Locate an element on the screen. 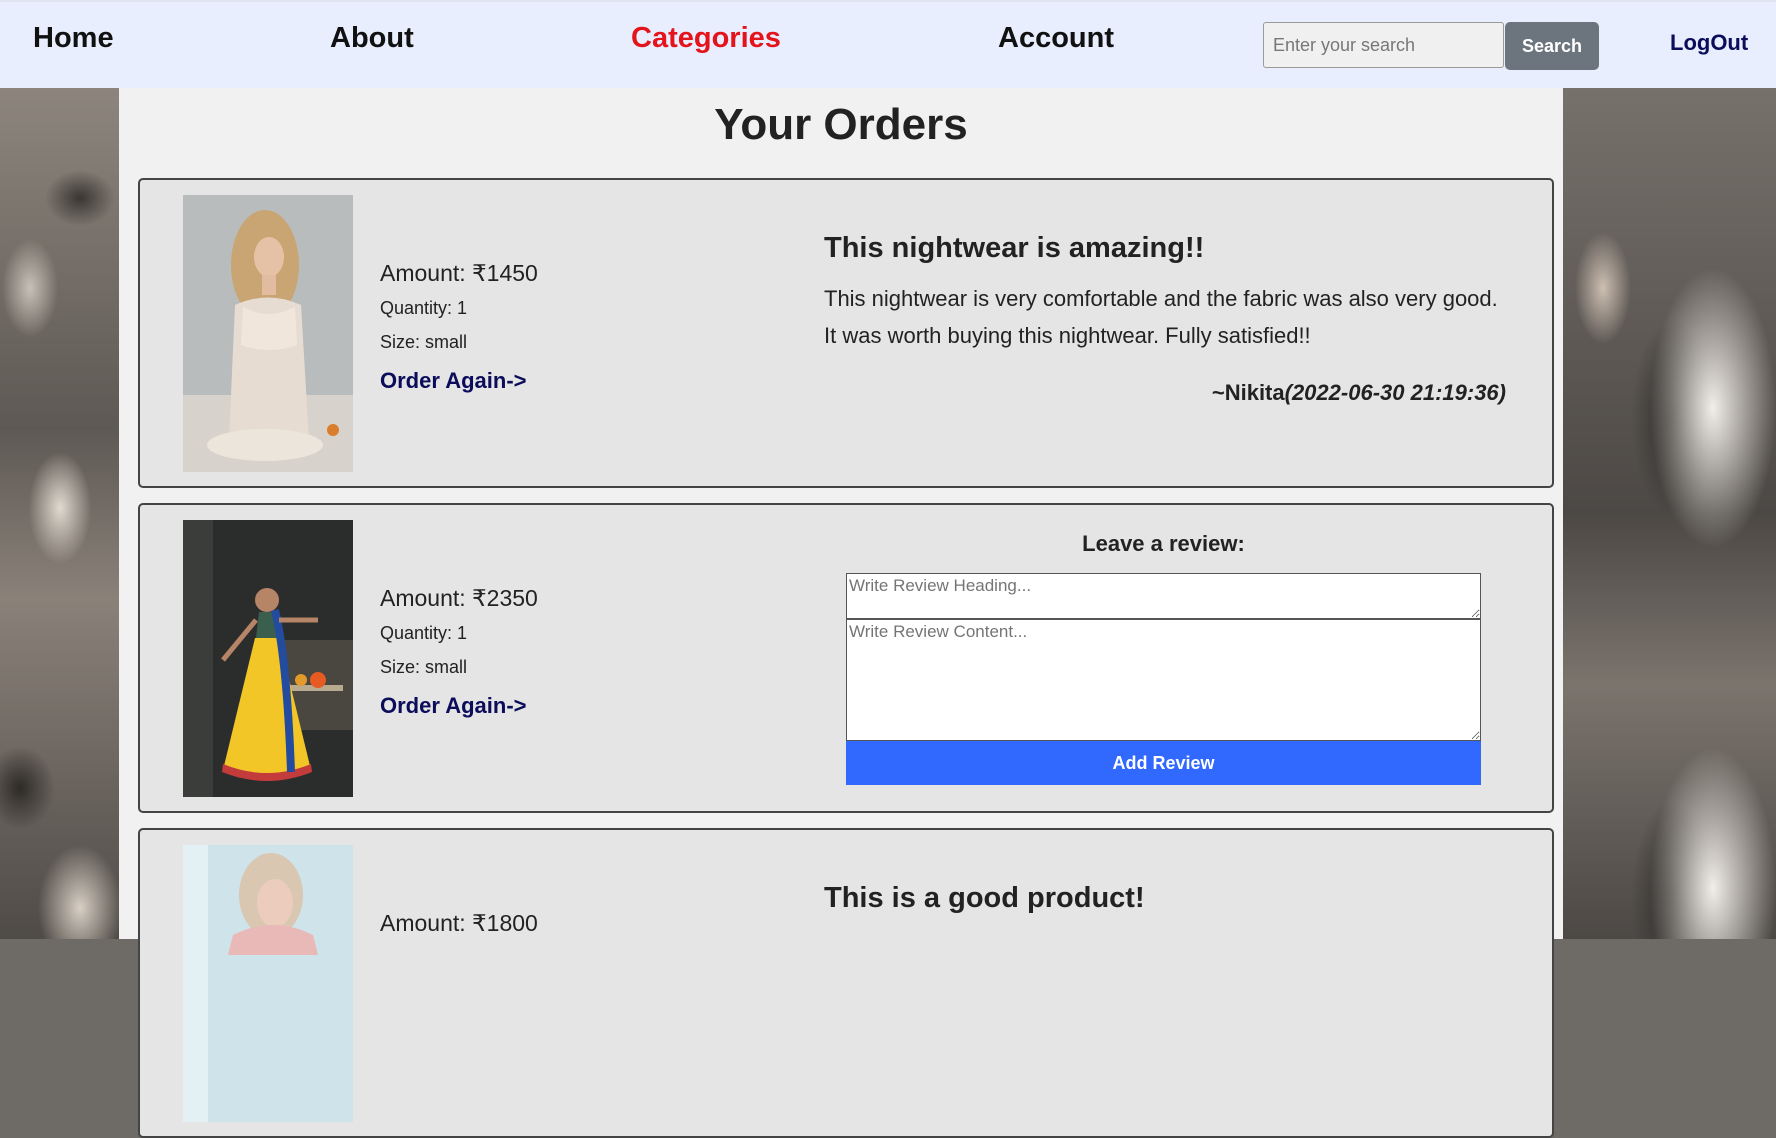 Image resolution: width=1776 pixels, height=1138 pixels. leave-review-title: Leave a review: is located at coordinates (1163, 543).